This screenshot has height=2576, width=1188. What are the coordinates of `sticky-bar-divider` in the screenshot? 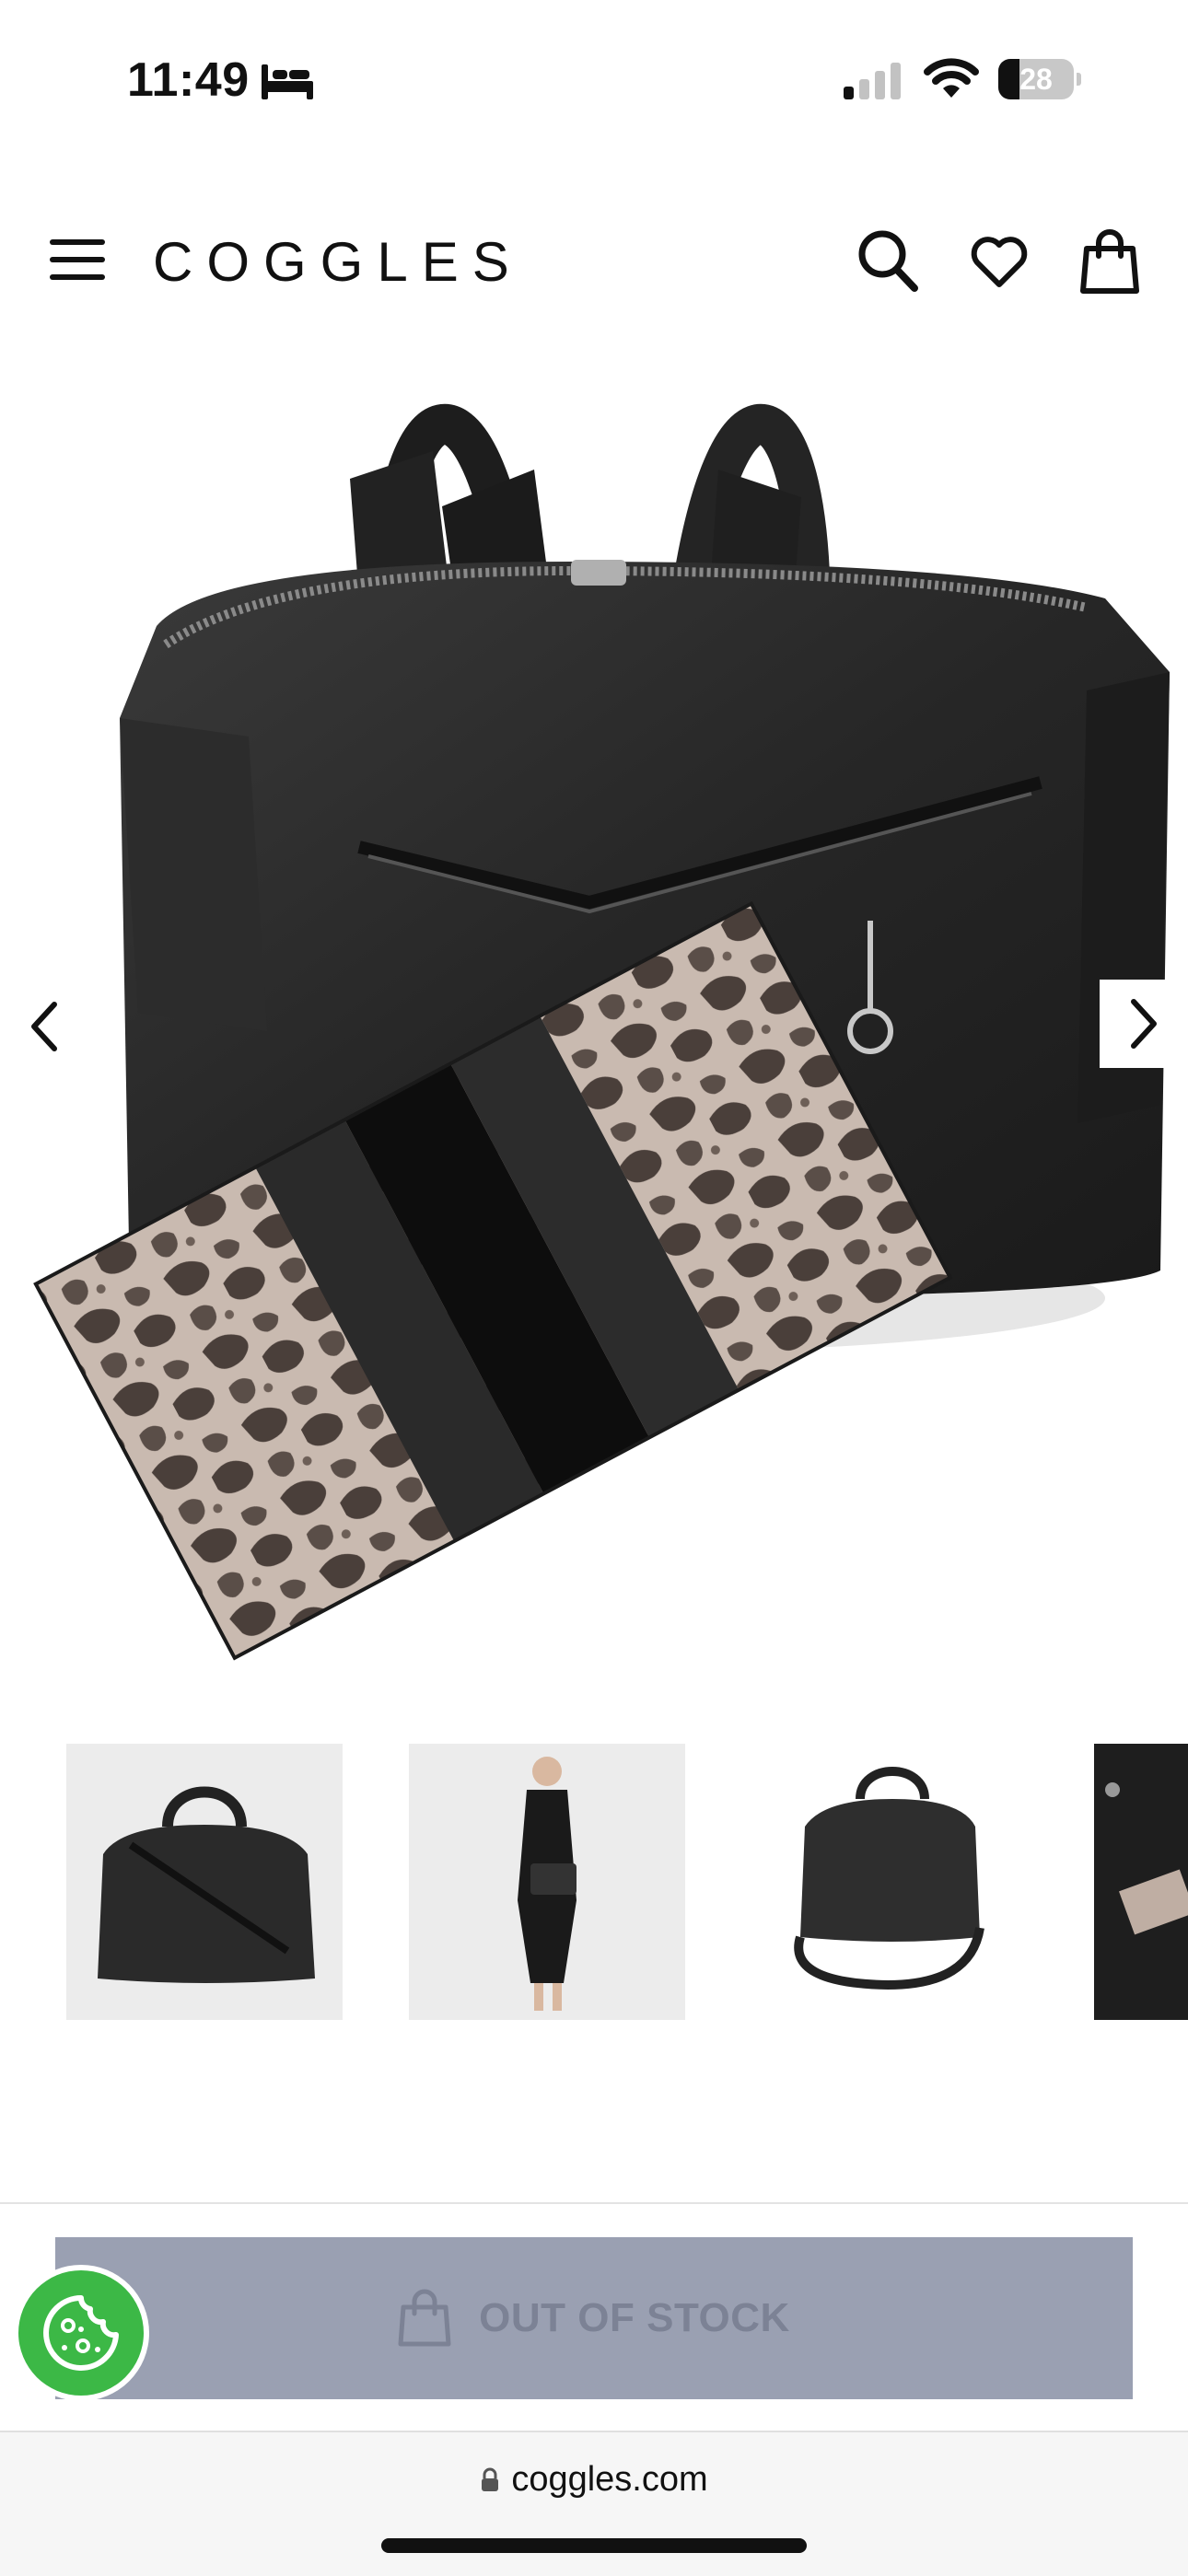 It's located at (594, 2203).